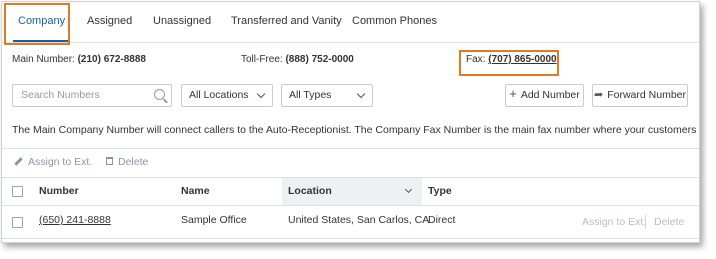  I want to click on delete-button: Delete, so click(127, 162).